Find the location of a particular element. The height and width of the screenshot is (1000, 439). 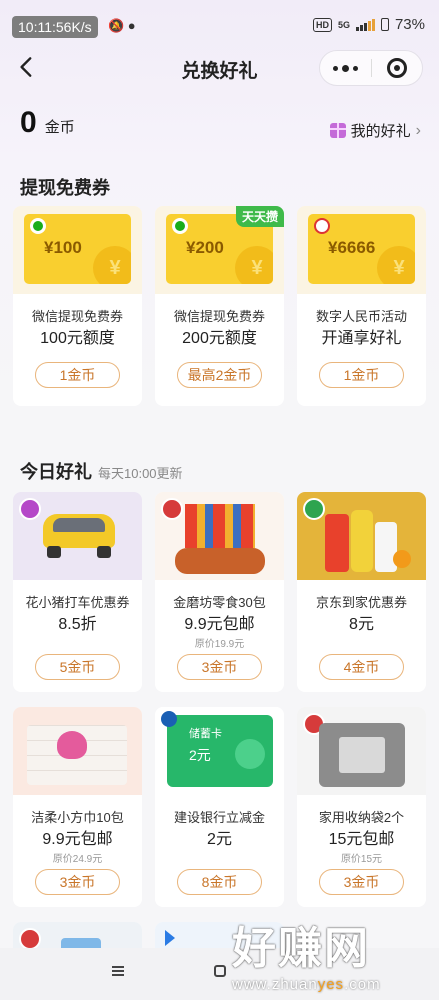

watermark-url: www.zhuanyes.com is located at coordinates (332, 984).